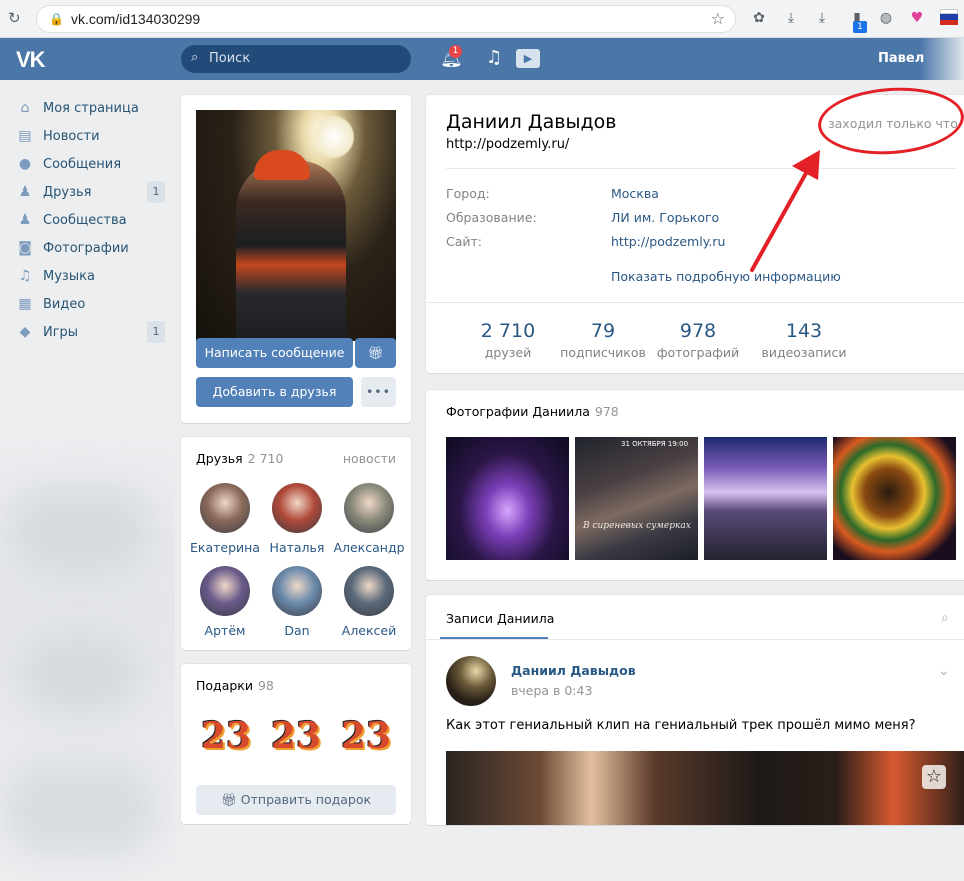  I want to click on lock-icon: 🔒, so click(56, 19).